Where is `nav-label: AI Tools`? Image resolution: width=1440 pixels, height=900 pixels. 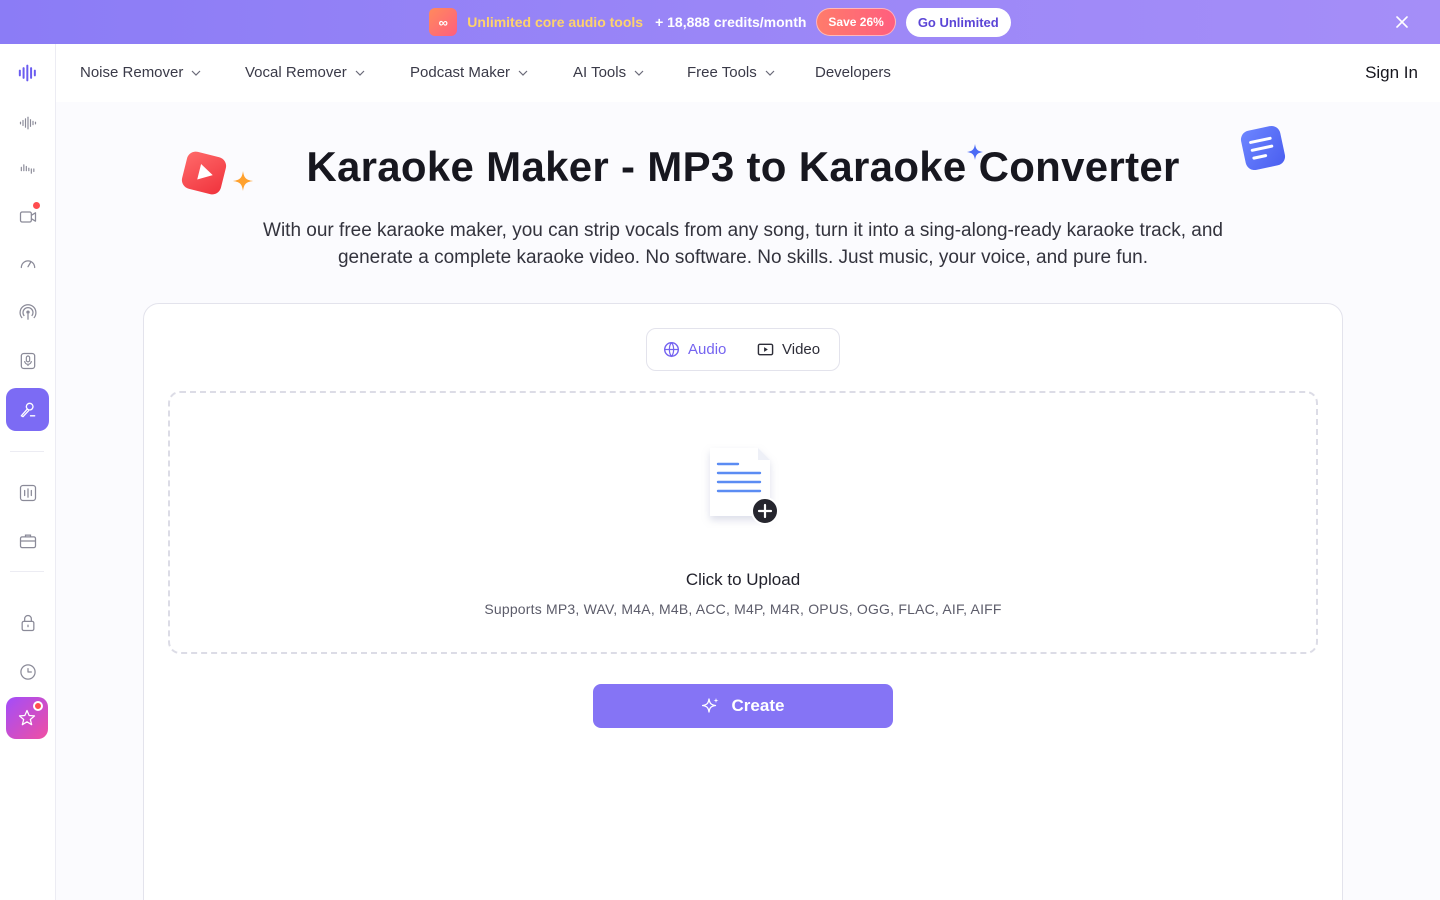
nav-label: AI Tools is located at coordinates (600, 72).